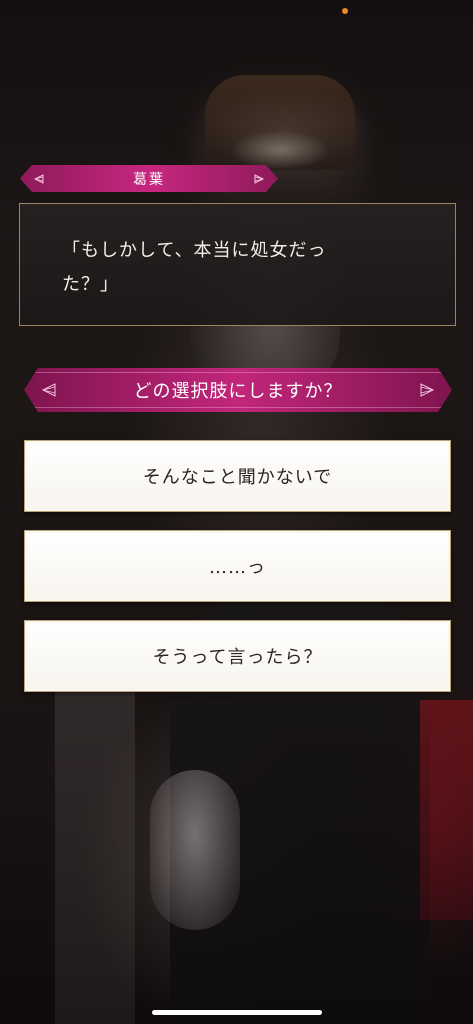  I want to click on choice-label: そうって言ったら？, so click(237, 657).